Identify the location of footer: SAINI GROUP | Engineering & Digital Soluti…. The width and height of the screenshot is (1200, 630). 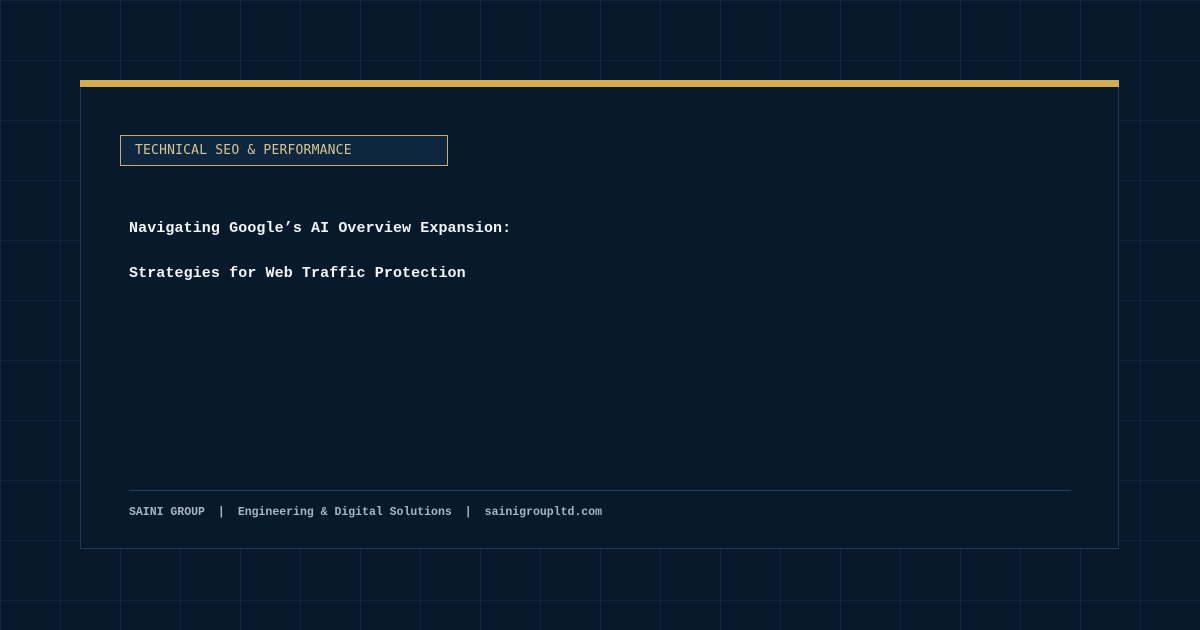
(365, 513).